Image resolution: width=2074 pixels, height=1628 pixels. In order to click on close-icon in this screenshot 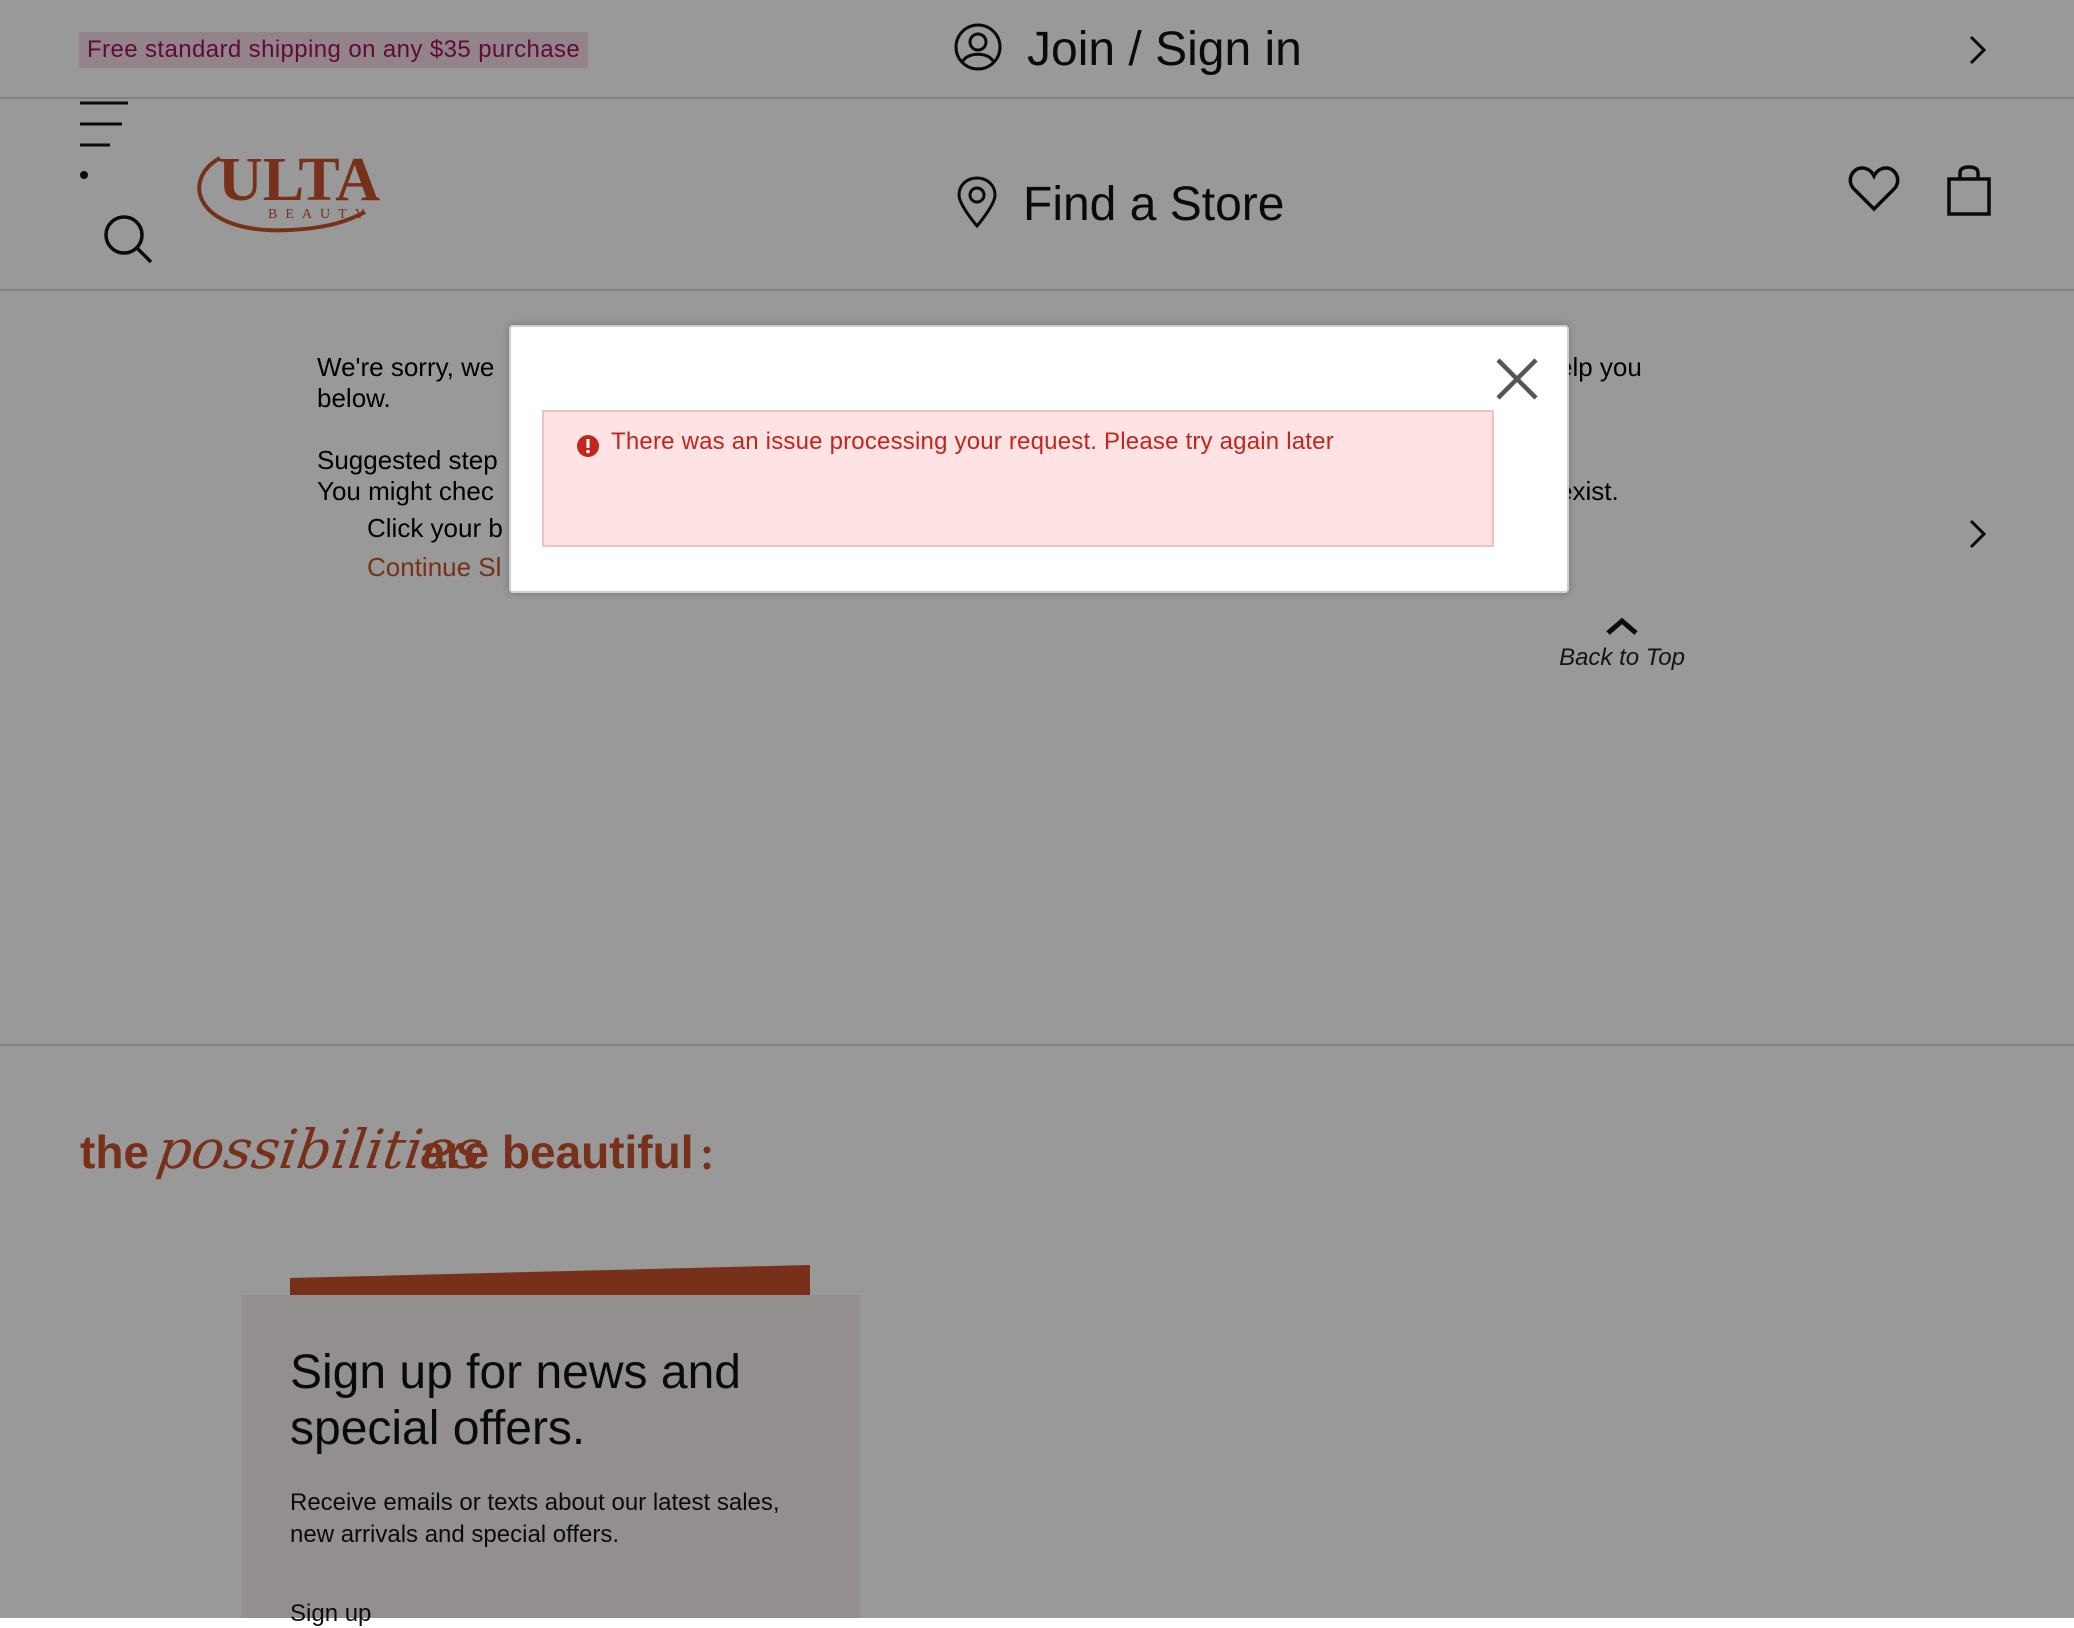, I will do `click(1517, 379)`.